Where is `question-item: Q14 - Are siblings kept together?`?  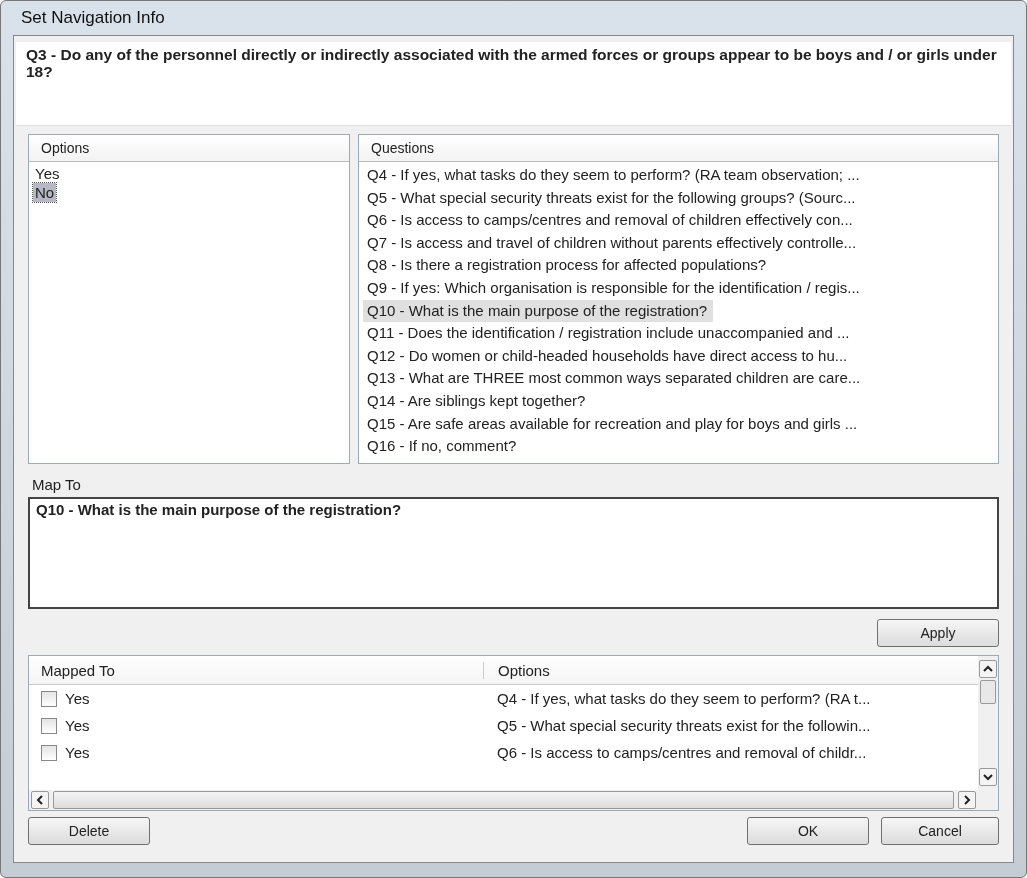
question-item: Q14 - Are siblings kept together? is located at coordinates (477, 401).